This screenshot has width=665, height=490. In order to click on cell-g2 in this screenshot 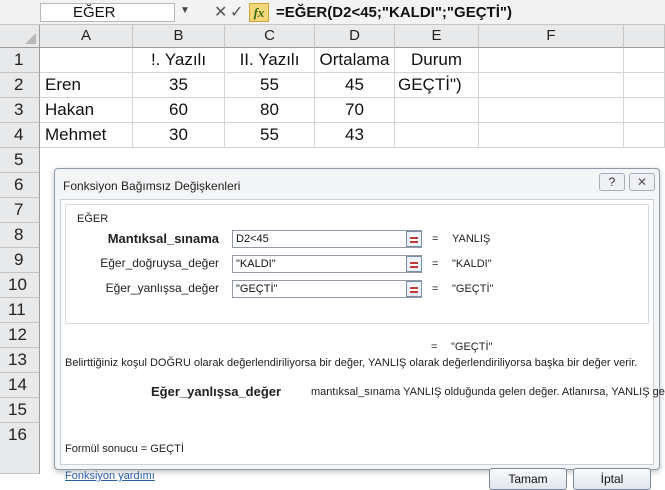, I will do `click(644, 85)`.